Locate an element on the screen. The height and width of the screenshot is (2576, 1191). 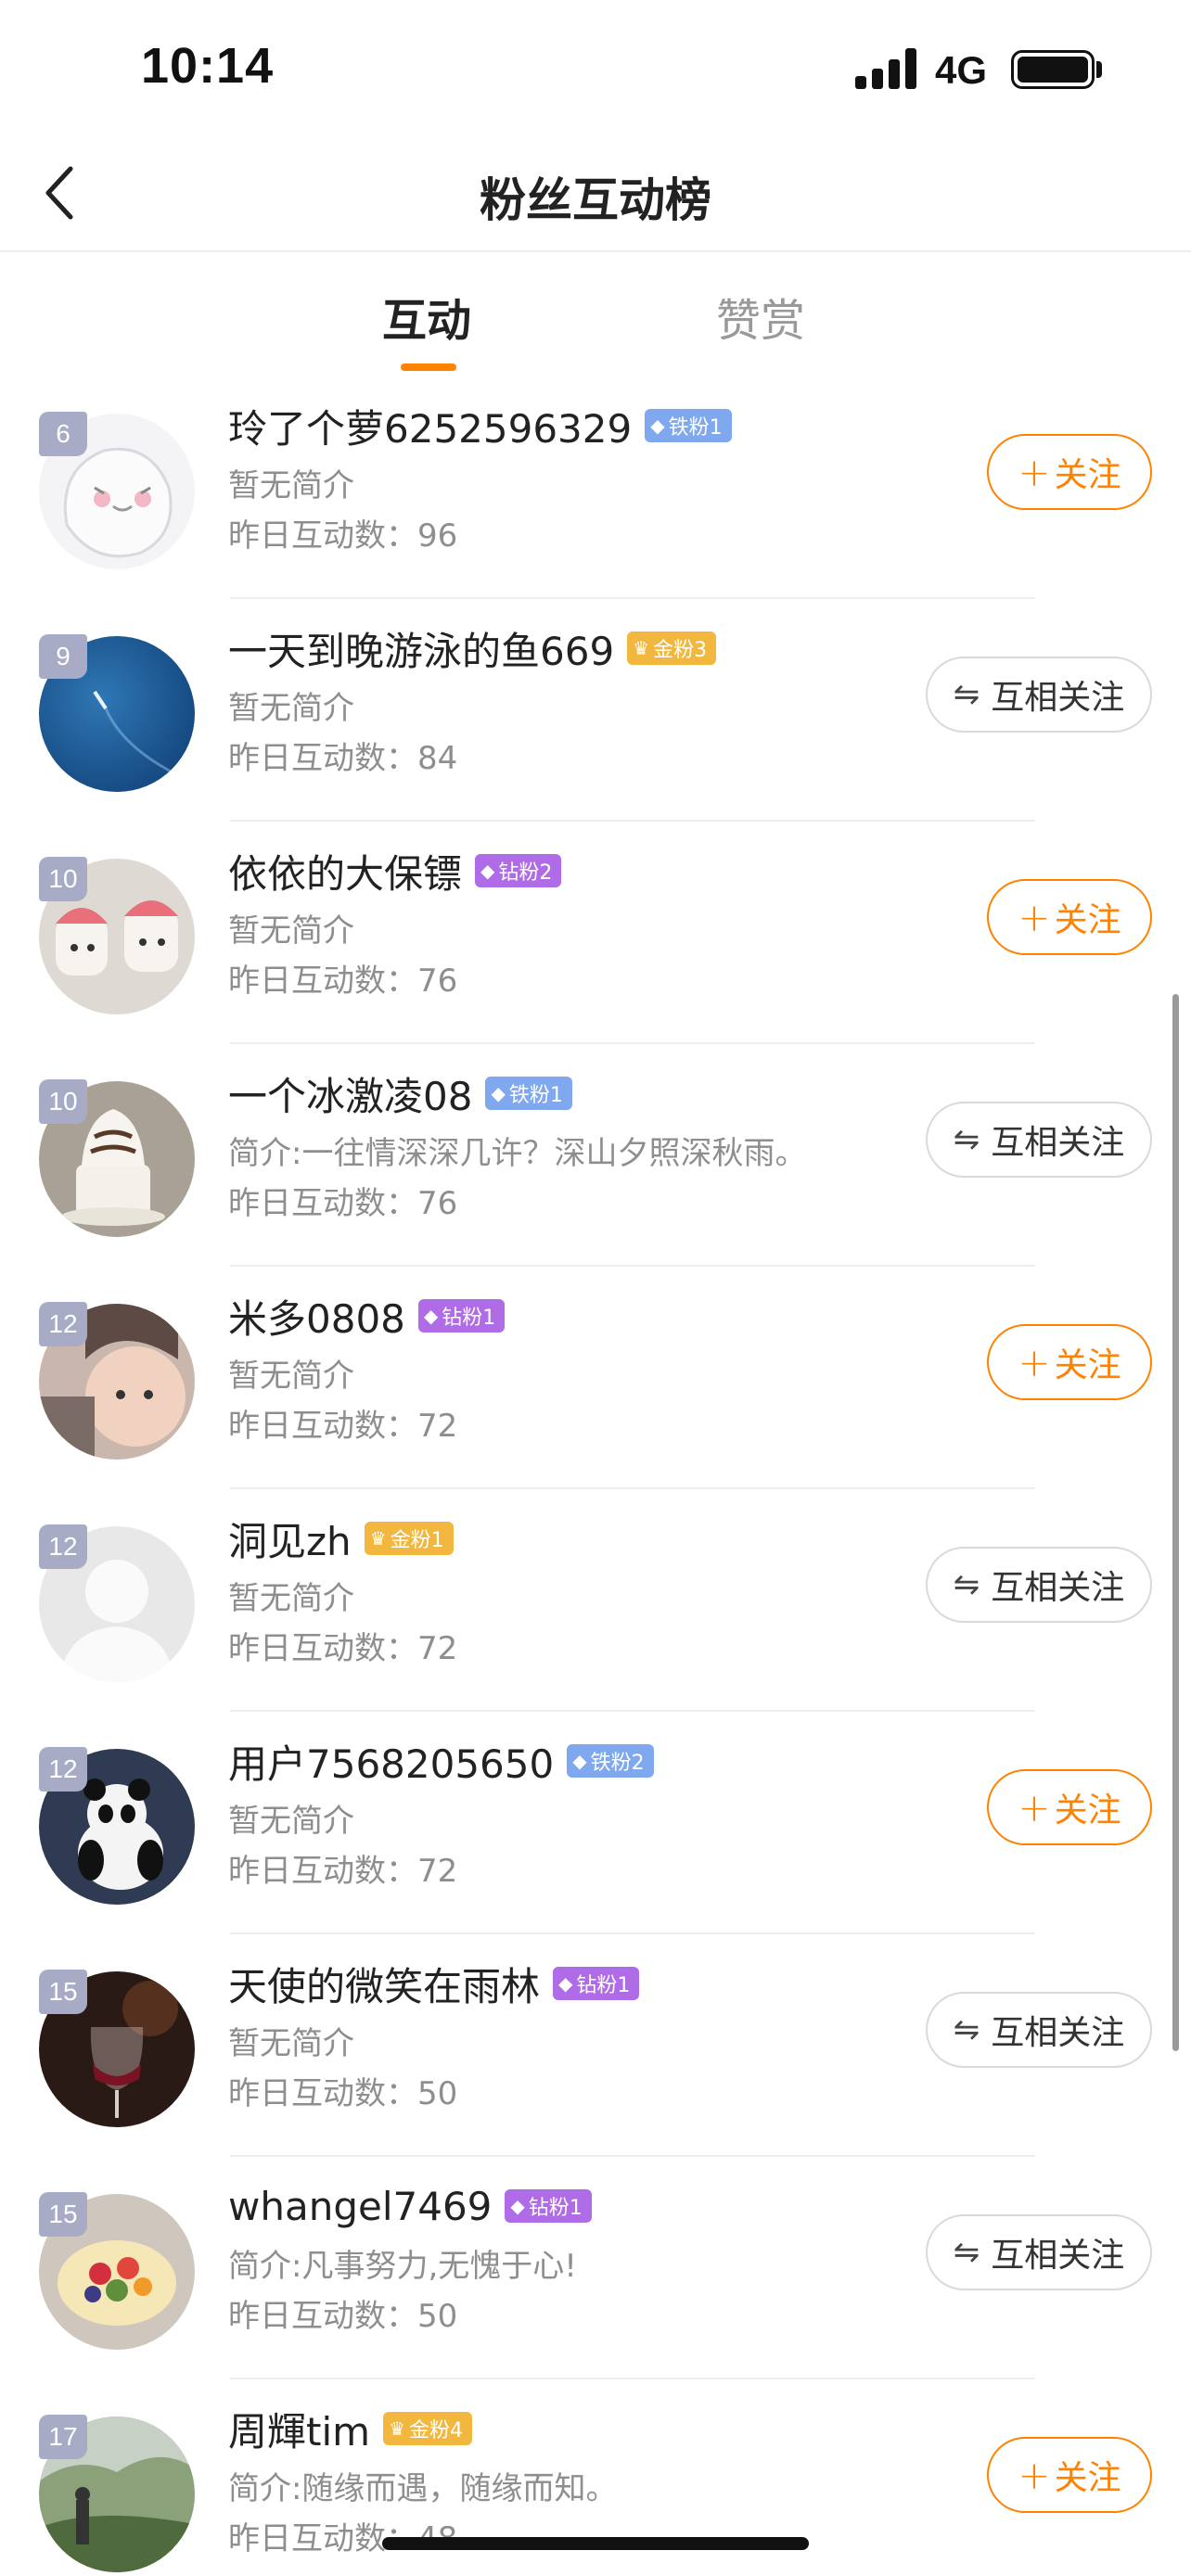
fan-row: 12 洞见zh ♛ 金粉1 暂无简介 昨日互动数：72 ⇋ 互相关注 is located at coordinates (595, 1600).